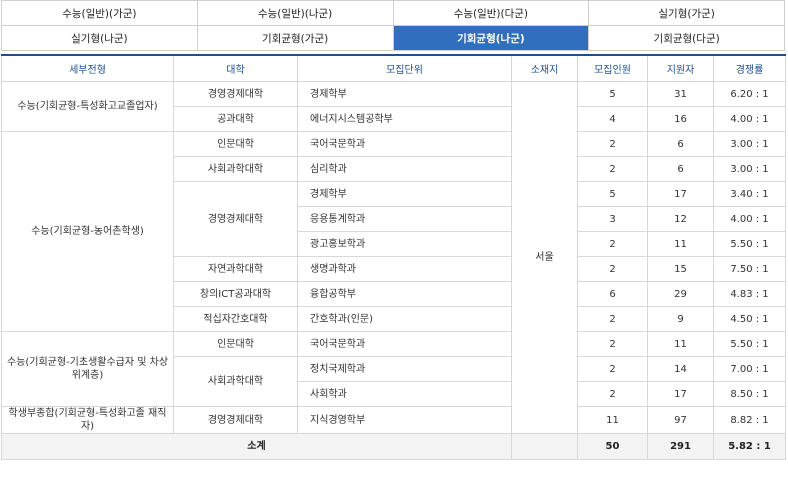 The height and width of the screenshot is (490, 788). Describe the element at coordinates (404, 420) in the screenshot. I see `unit-cell: 지식경영학부` at that location.